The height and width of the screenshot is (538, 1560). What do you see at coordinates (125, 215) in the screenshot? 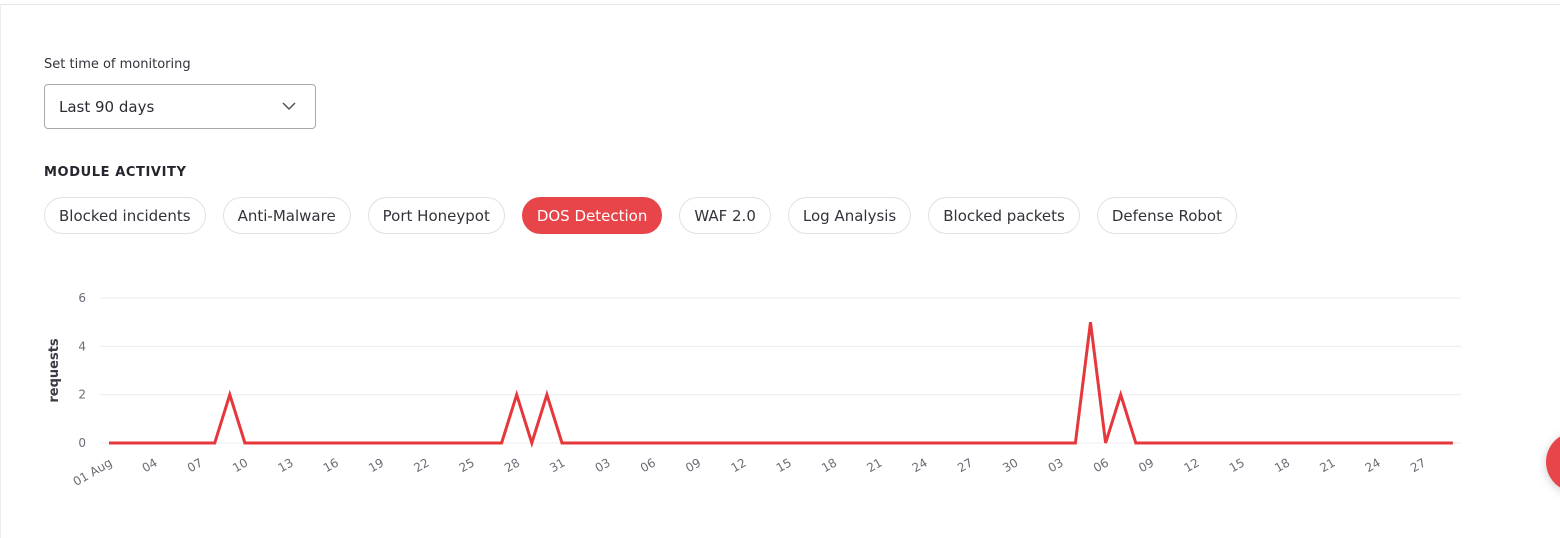
I see `tab-blocked-incidents: Blocked incidents` at bounding box center [125, 215].